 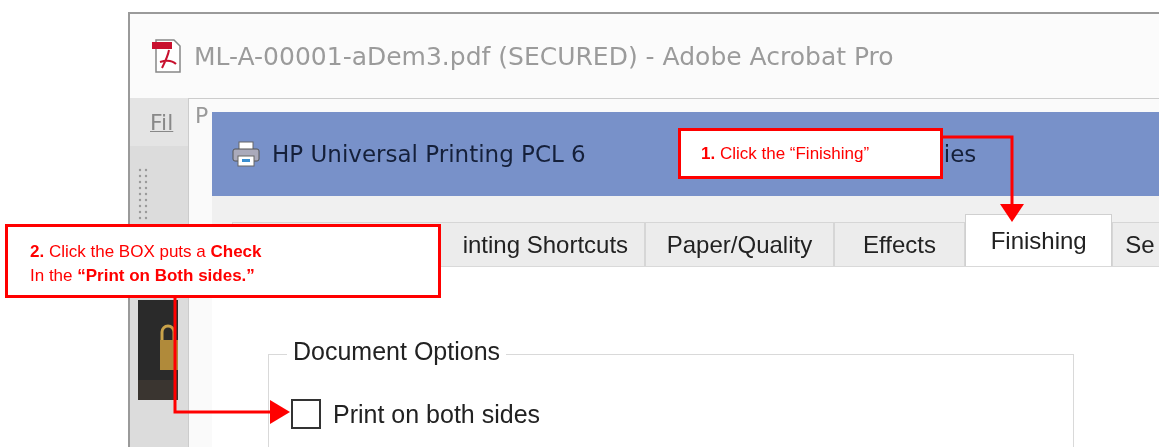 What do you see at coordinates (146, 264) in the screenshot?
I see `callout-text: 2. Click the BOX puts a Check In the “Print on Both sides.”` at bounding box center [146, 264].